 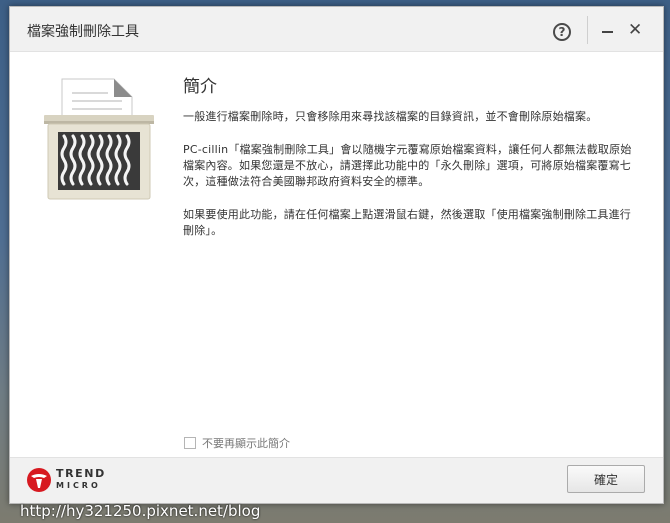 I want to click on trend-micro-logo-icon, so click(x=39, y=480).